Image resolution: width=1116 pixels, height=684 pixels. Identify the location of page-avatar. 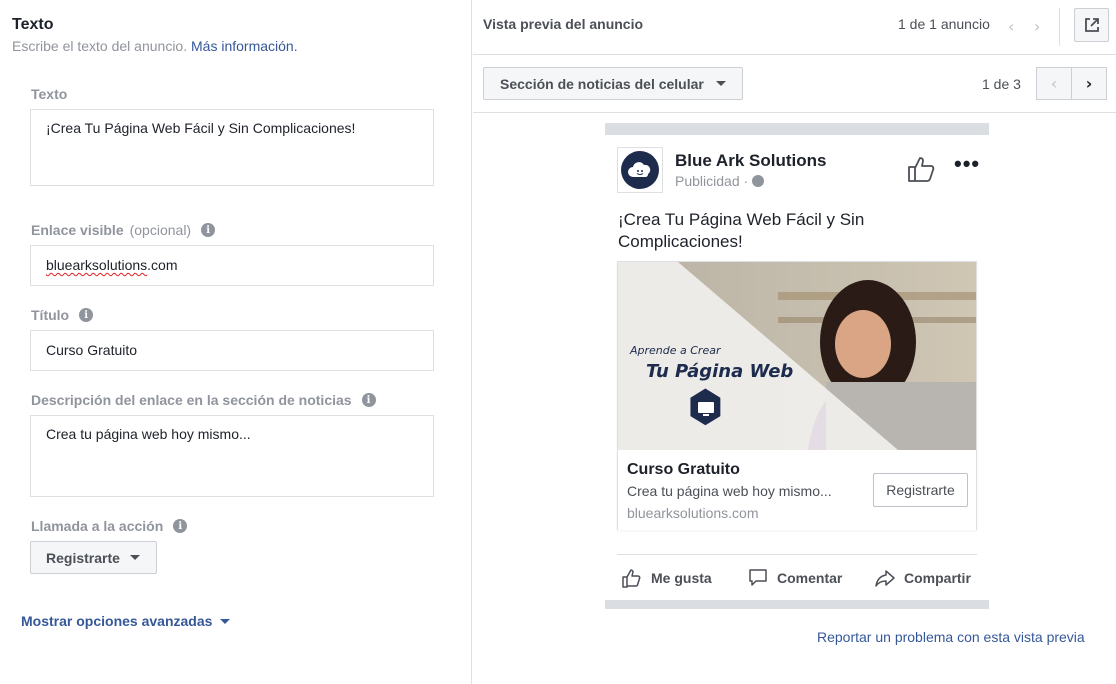
(640, 170).